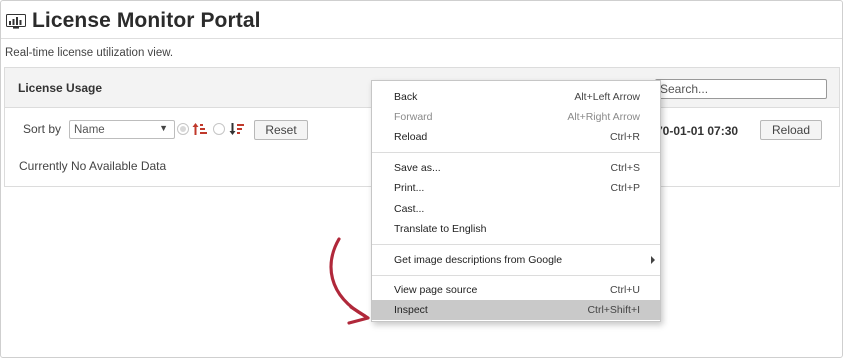  What do you see at coordinates (516, 97) in the screenshot?
I see `menu-item-back: Back Alt+Left Arrow` at bounding box center [516, 97].